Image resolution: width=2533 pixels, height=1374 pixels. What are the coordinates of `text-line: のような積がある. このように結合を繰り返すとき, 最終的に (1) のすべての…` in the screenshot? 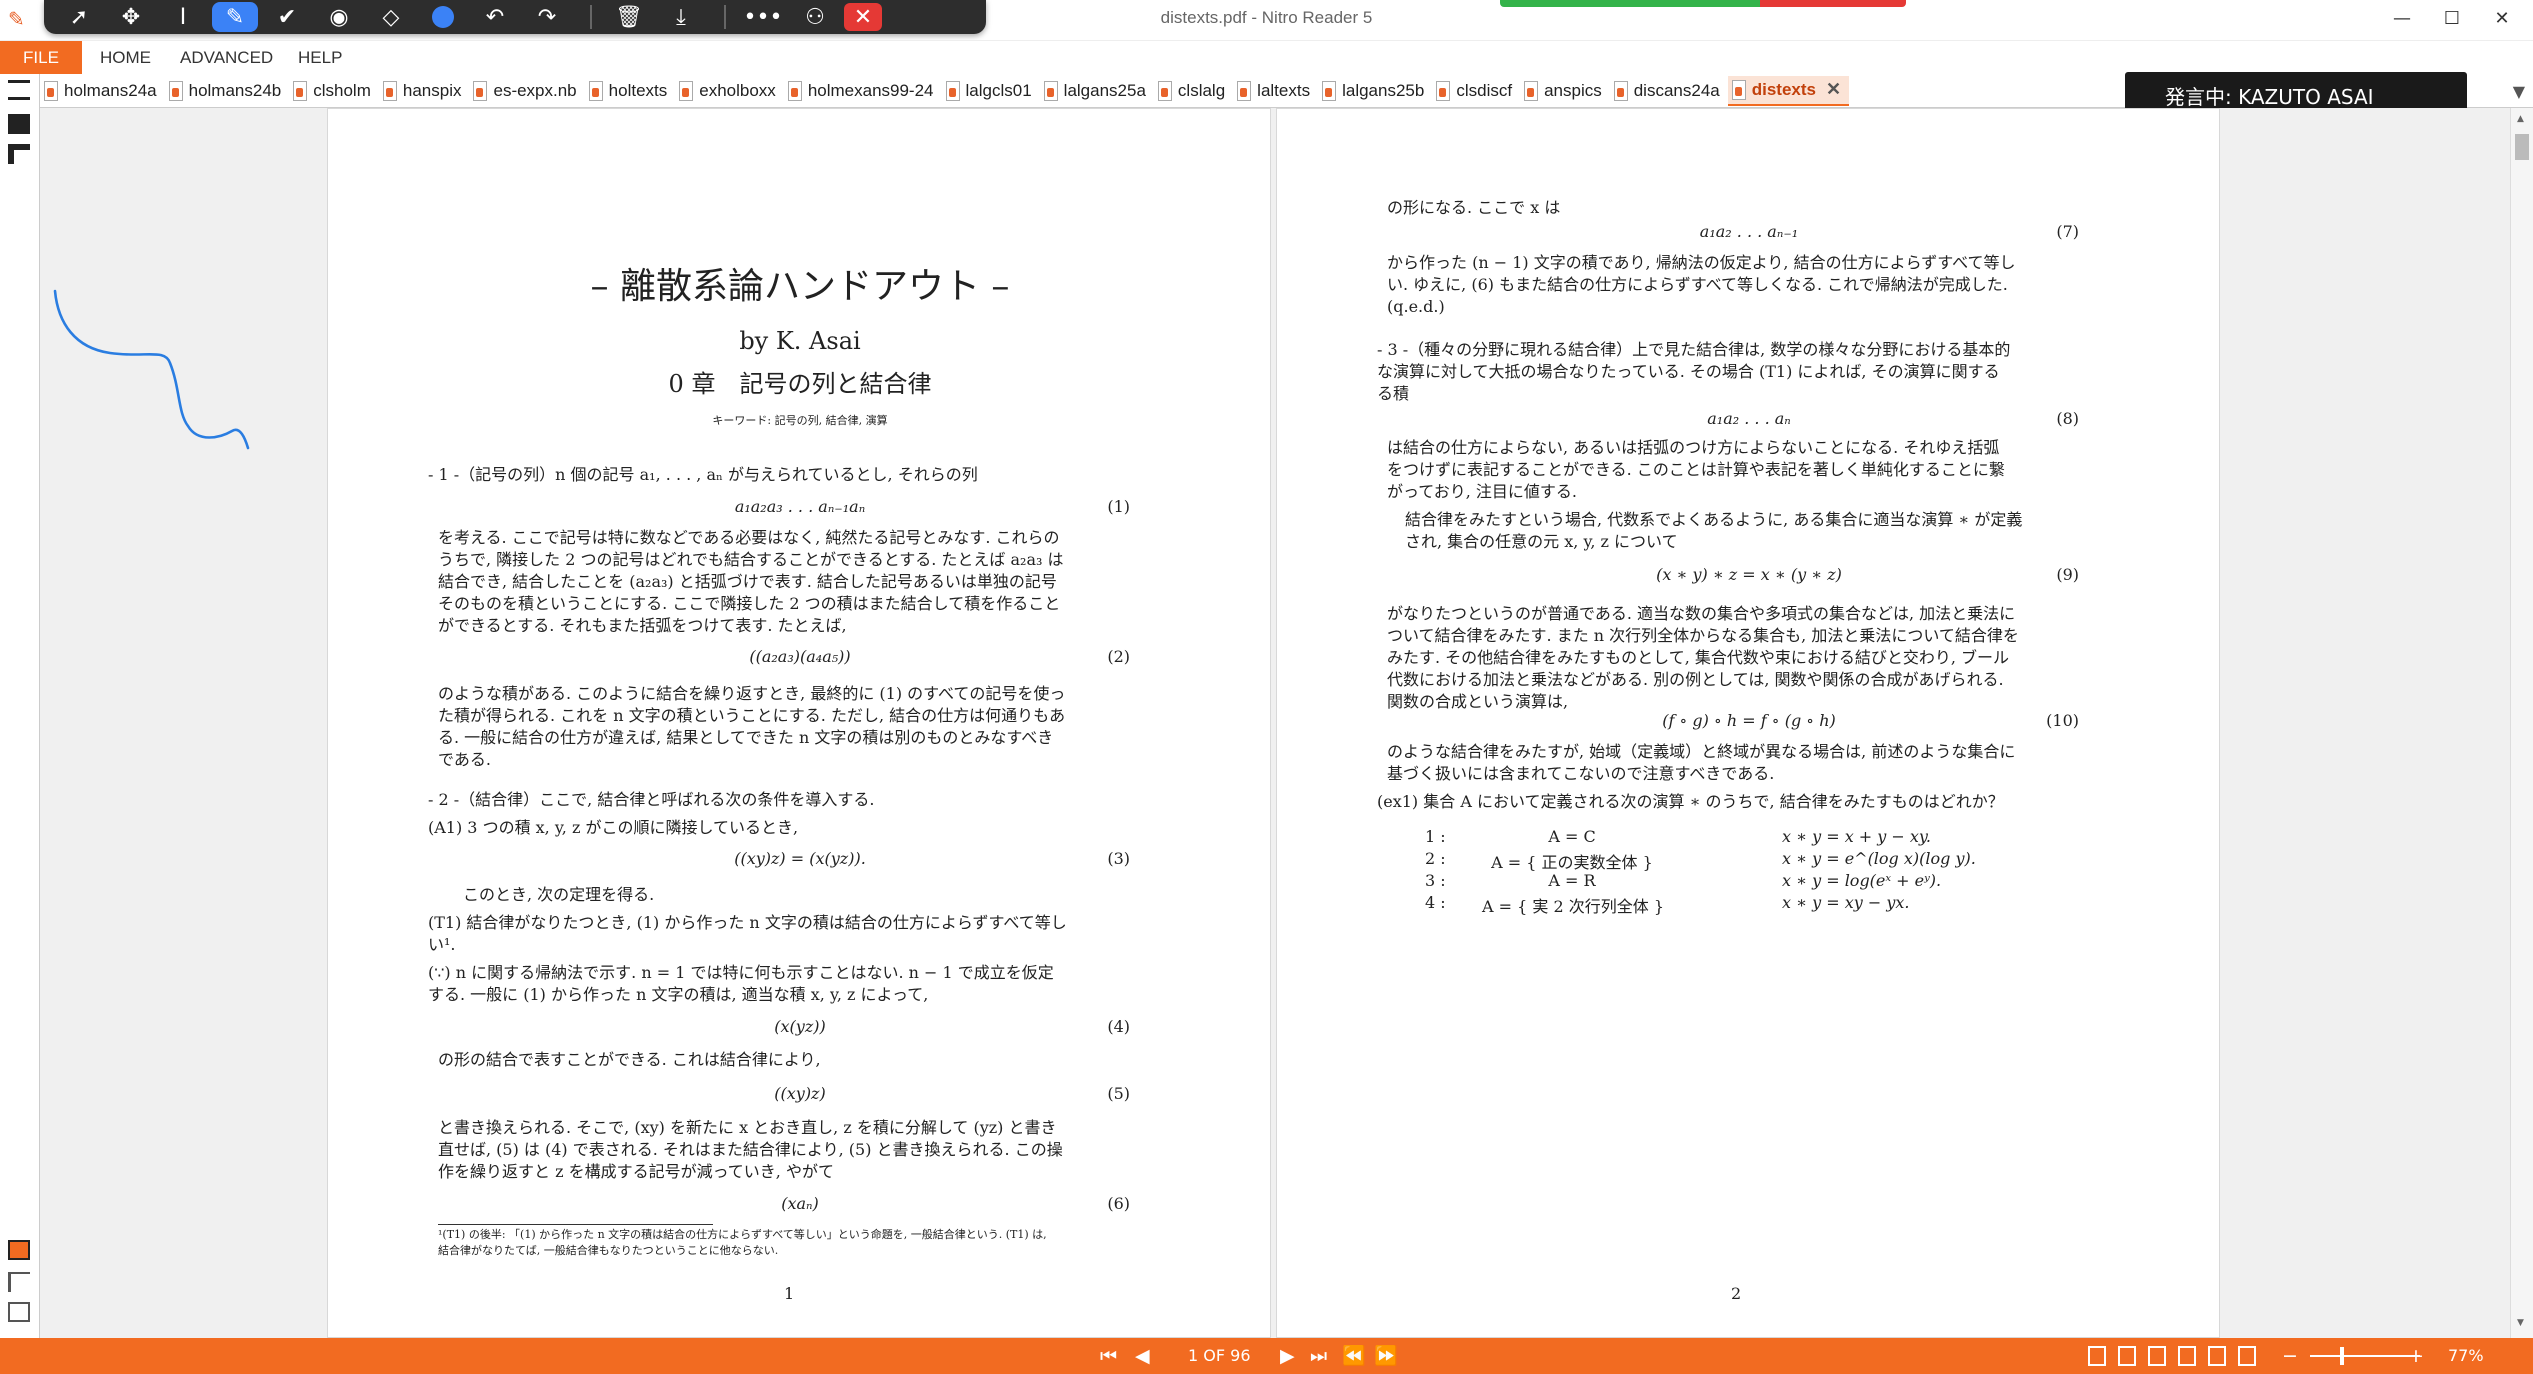 It's located at (752, 693).